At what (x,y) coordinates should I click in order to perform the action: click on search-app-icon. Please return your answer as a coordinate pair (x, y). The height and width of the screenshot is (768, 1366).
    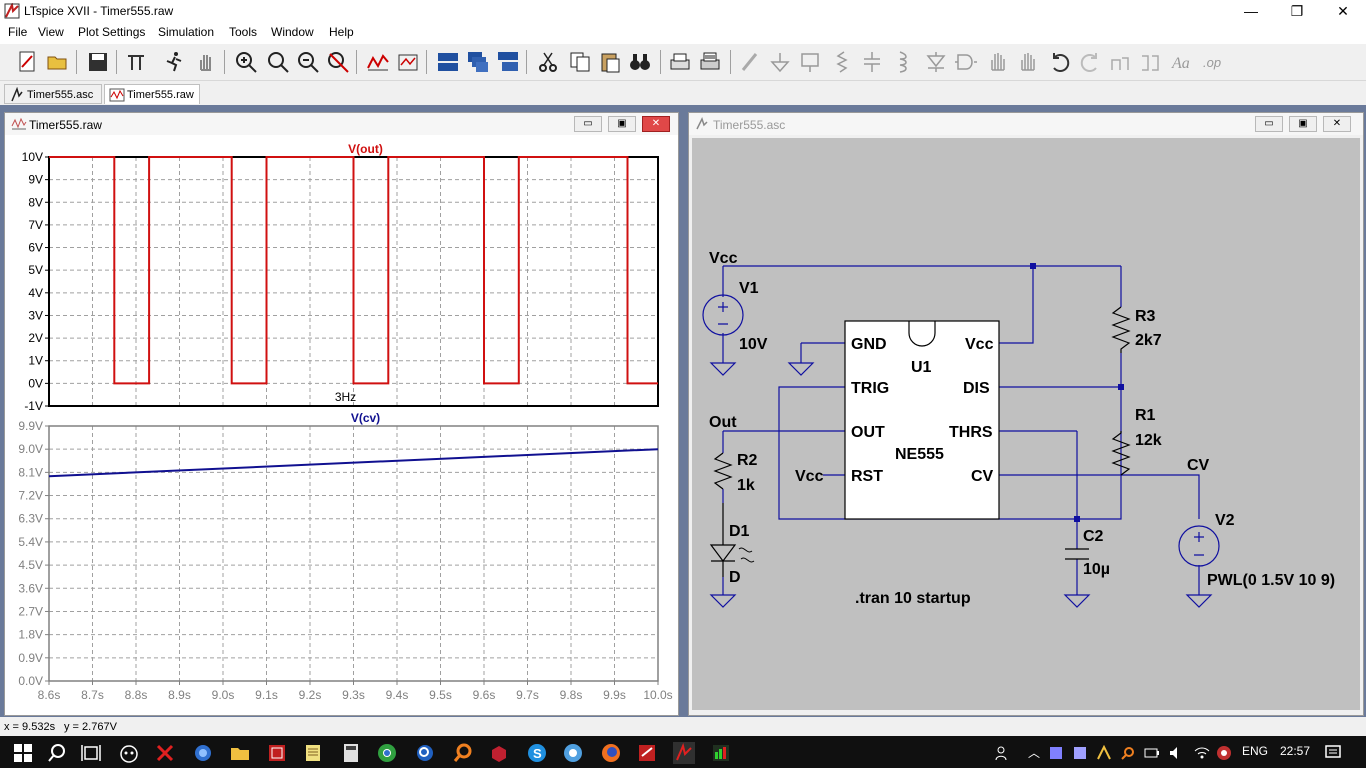
    Looking at the image, I should click on (425, 753).